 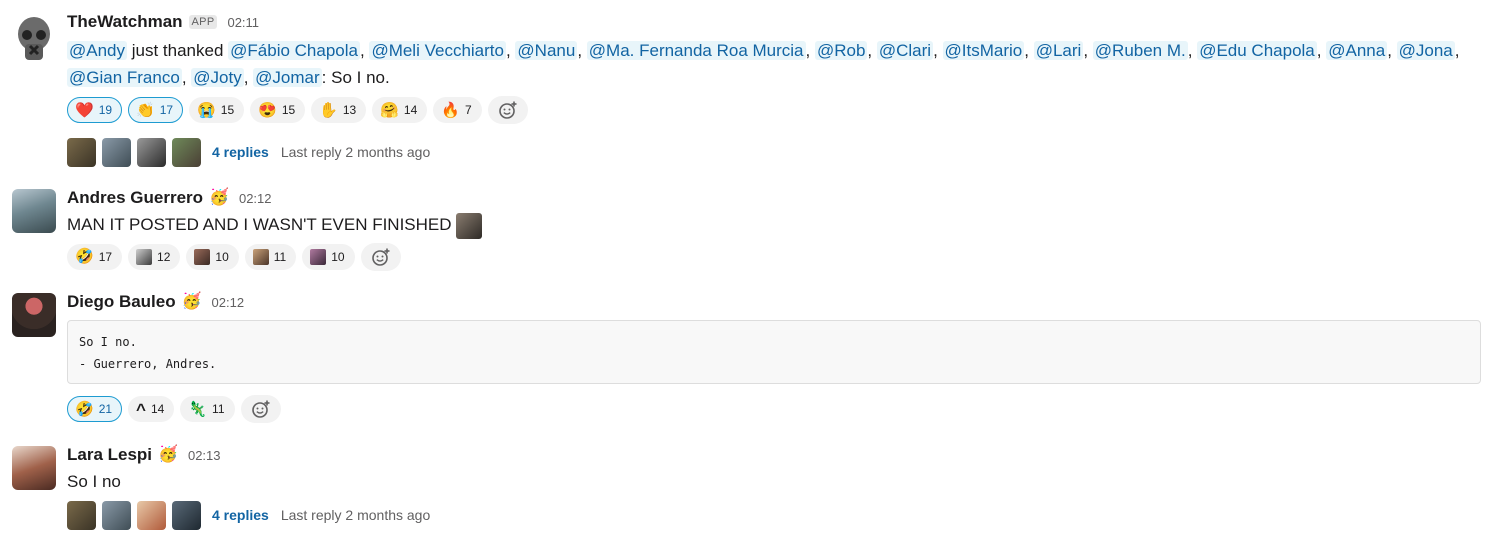 I want to click on reaction-count: 7, so click(x=468, y=110).